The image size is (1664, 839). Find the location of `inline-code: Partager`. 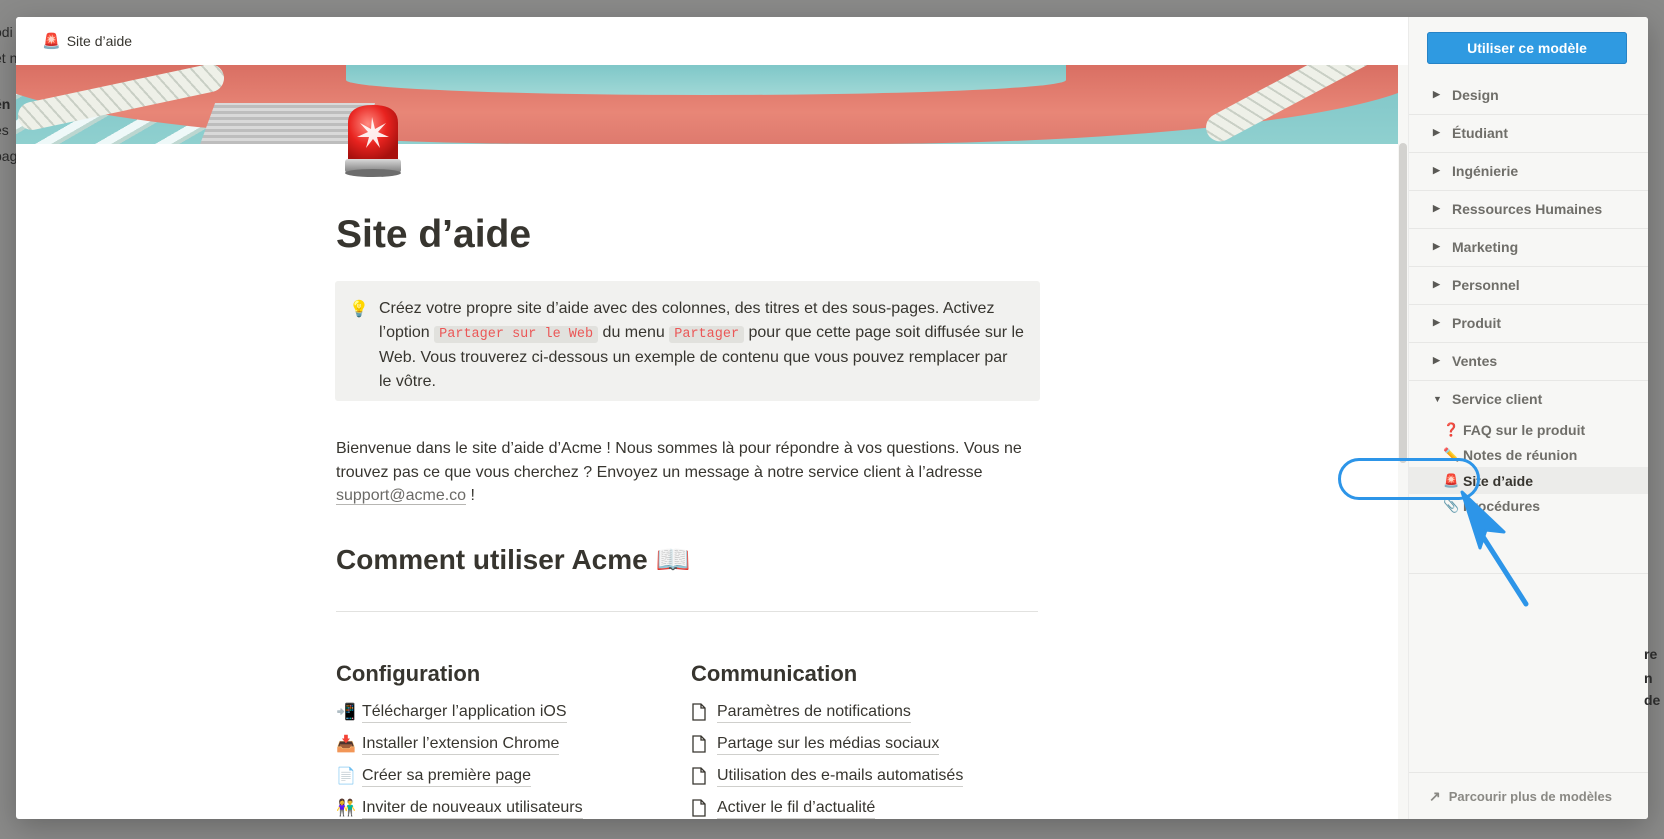

inline-code: Partager is located at coordinates (707, 334).